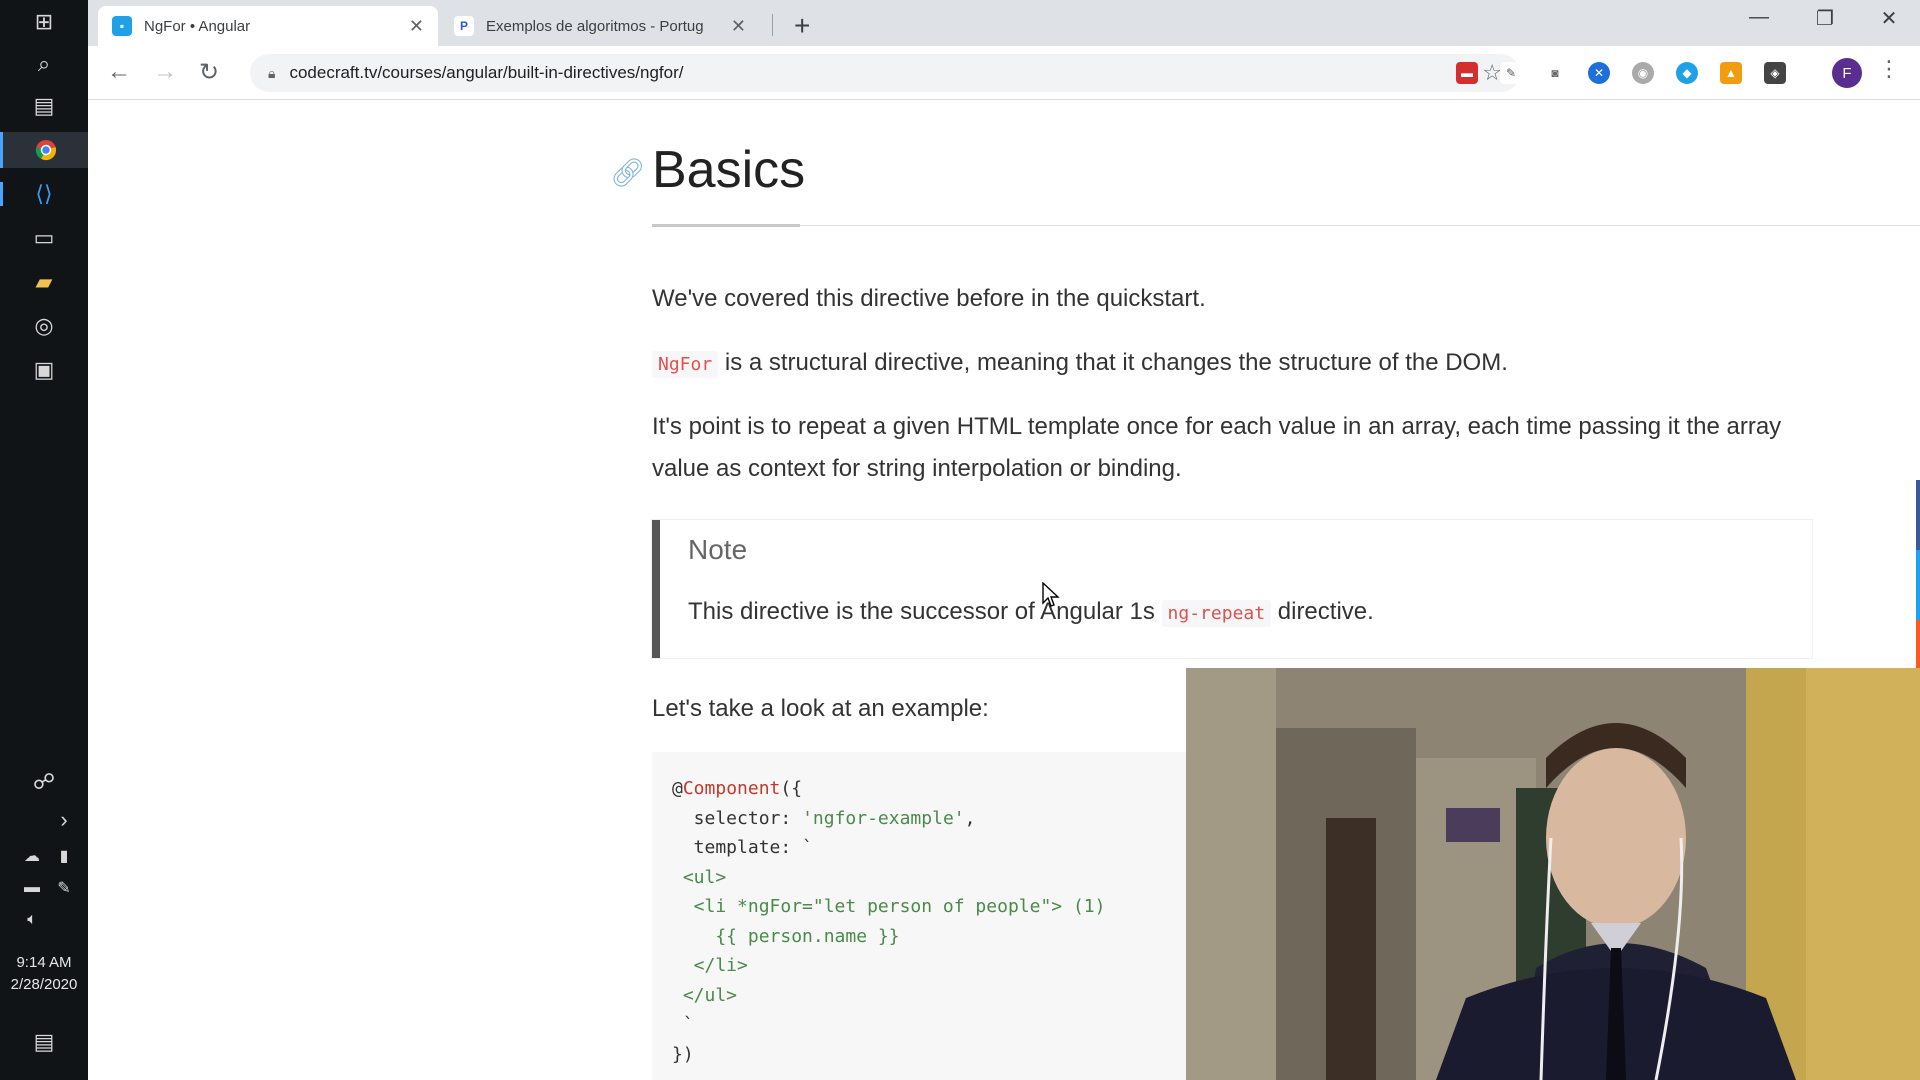 The image size is (1920, 1080). Describe the element at coordinates (772, 25) in the screenshot. I see `tab-separator` at that location.